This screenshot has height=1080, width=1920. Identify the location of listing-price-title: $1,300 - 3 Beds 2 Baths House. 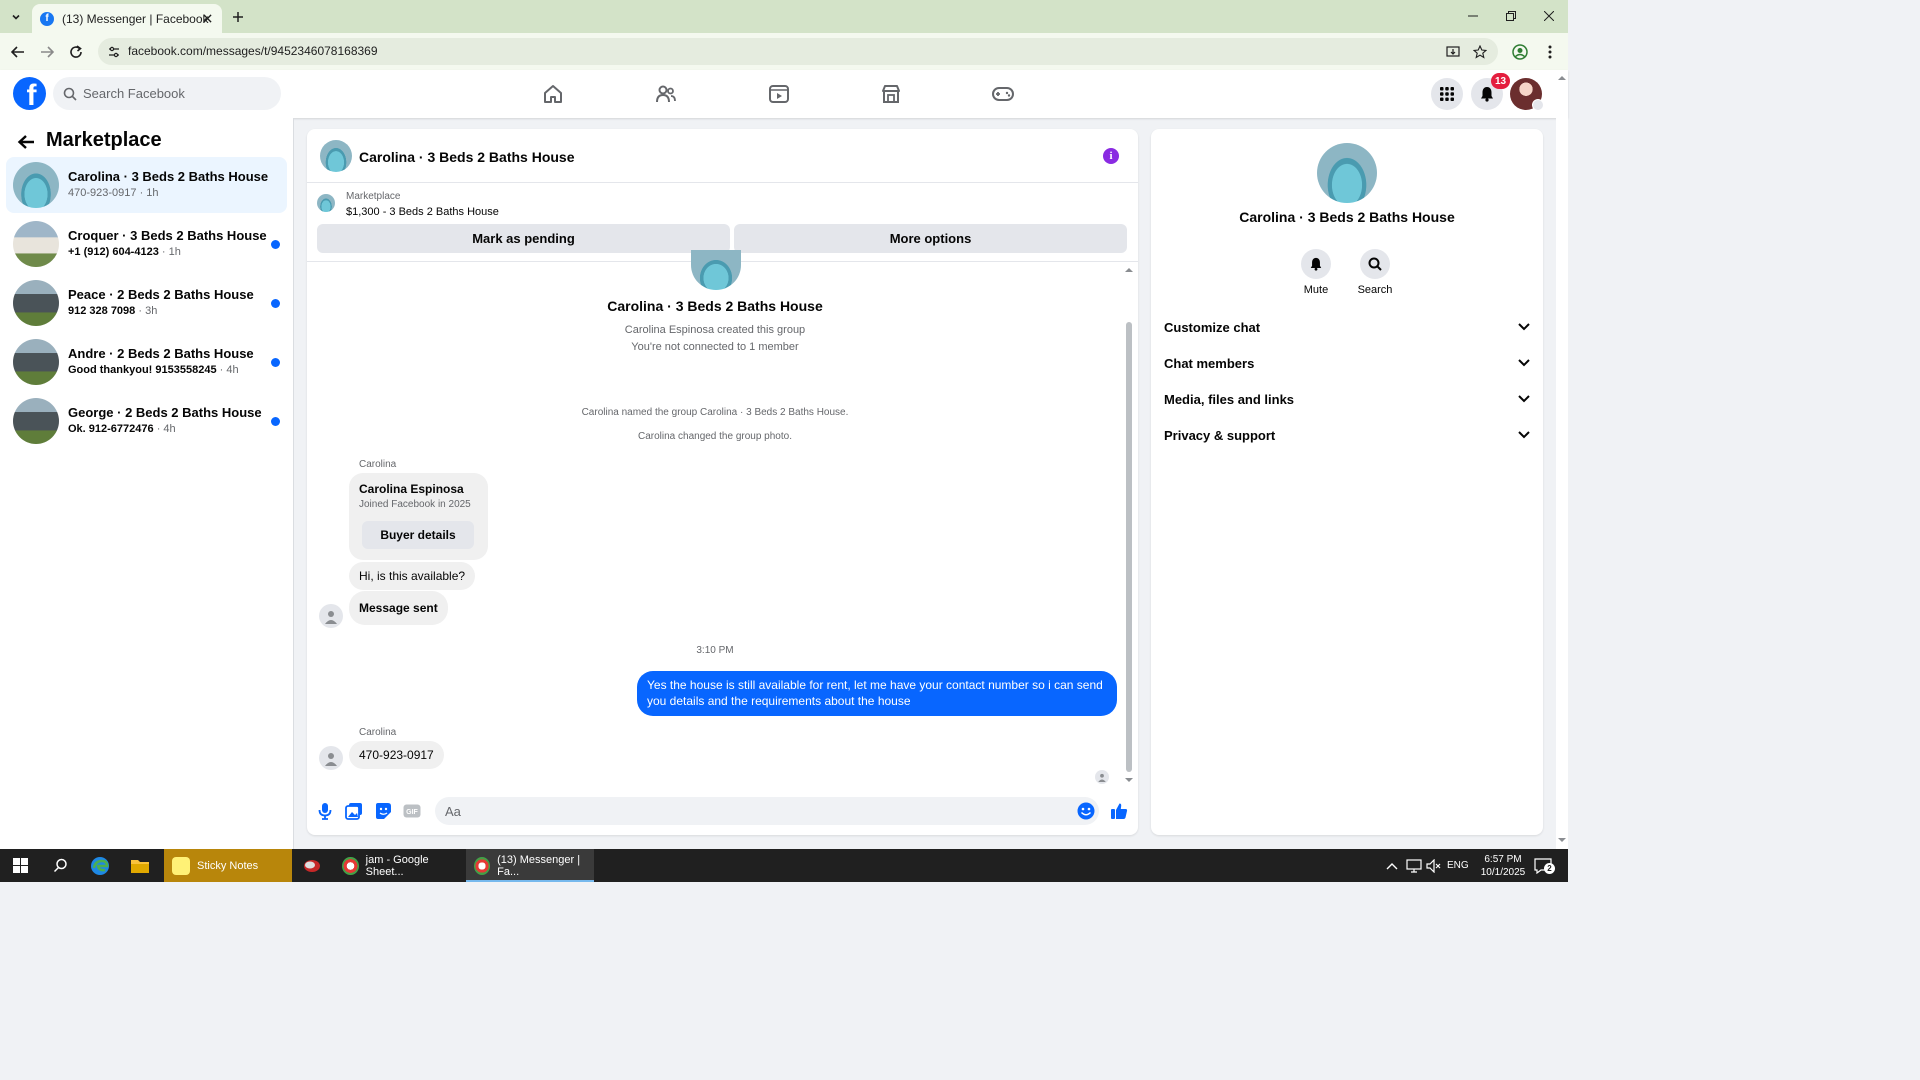
(422, 212).